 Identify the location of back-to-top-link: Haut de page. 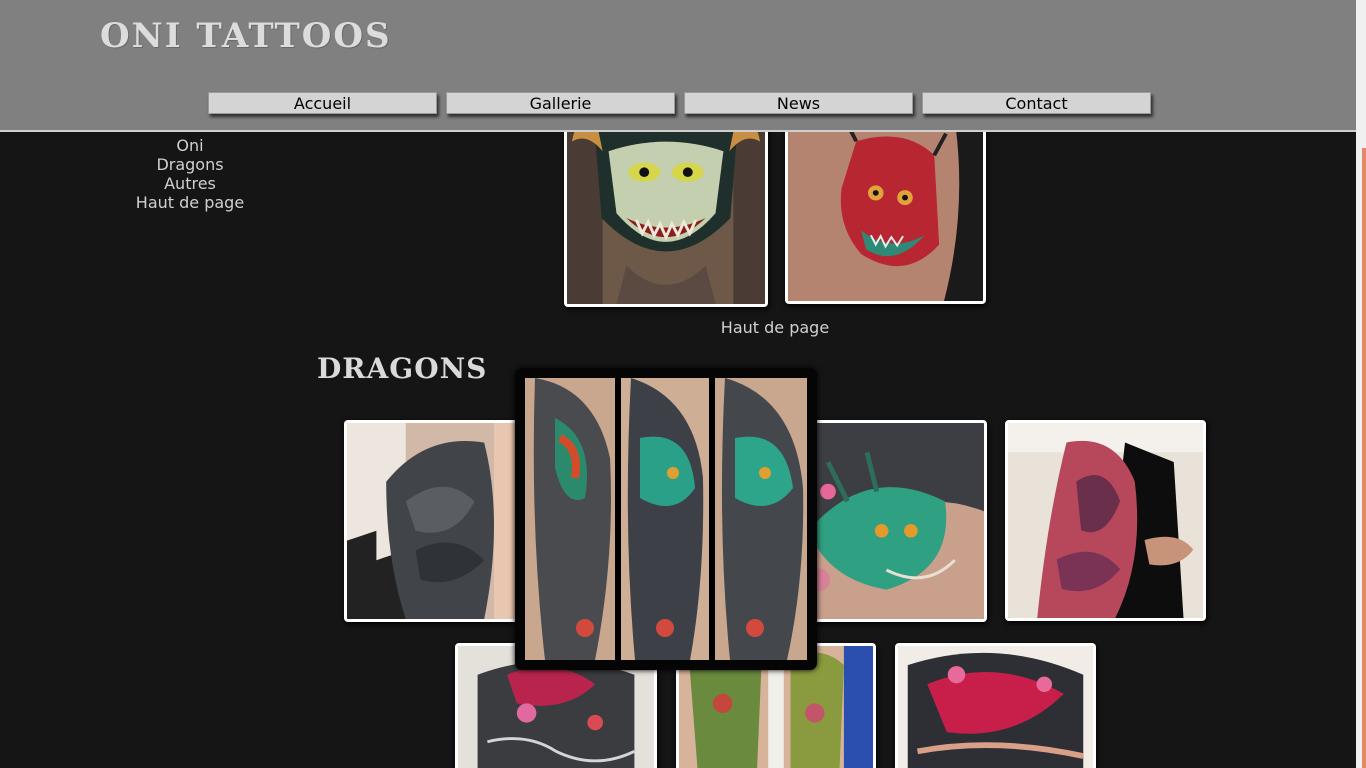
(775, 327).